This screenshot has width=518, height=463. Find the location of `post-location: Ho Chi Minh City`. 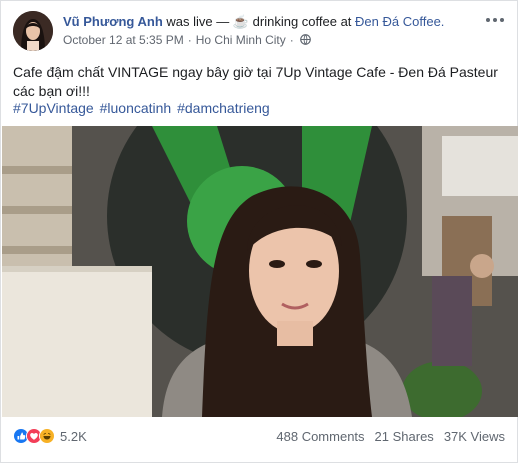

post-location: Ho Chi Minh City is located at coordinates (241, 40).